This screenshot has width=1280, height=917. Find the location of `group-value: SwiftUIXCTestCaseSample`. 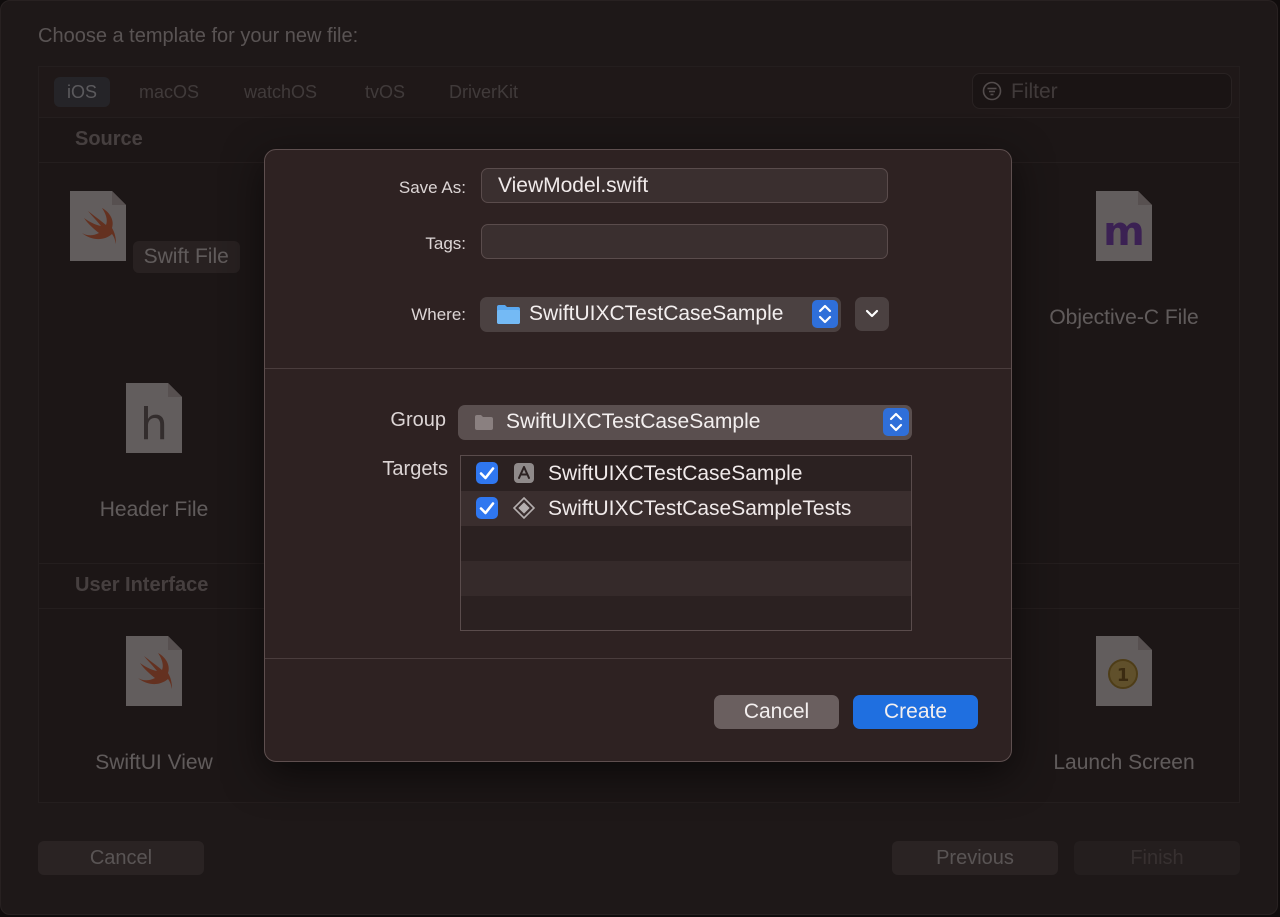

group-value: SwiftUIXCTestCaseSample is located at coordinates (633, 421).